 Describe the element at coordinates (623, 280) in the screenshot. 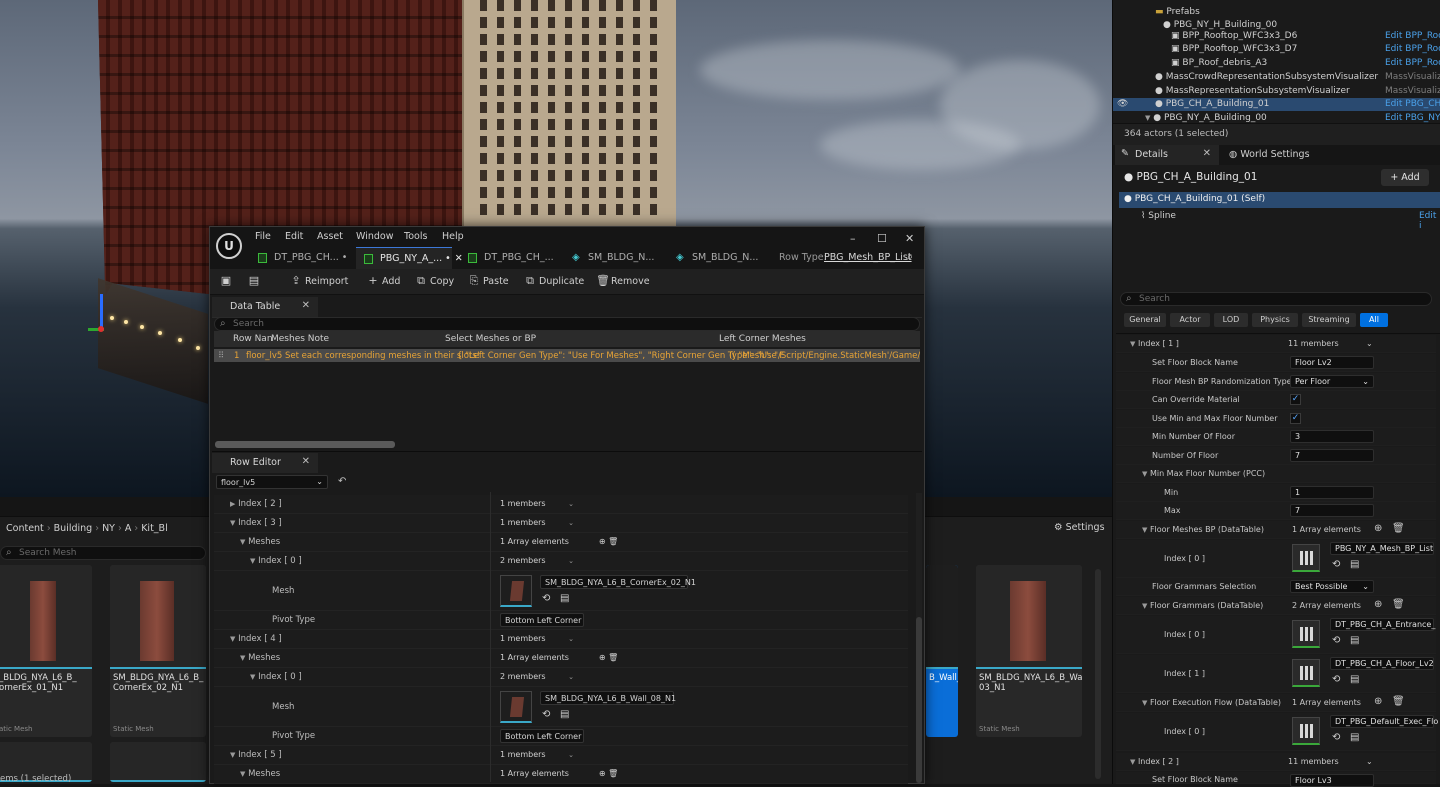

I see `remove-row-button: 🗑Remove` at that location.